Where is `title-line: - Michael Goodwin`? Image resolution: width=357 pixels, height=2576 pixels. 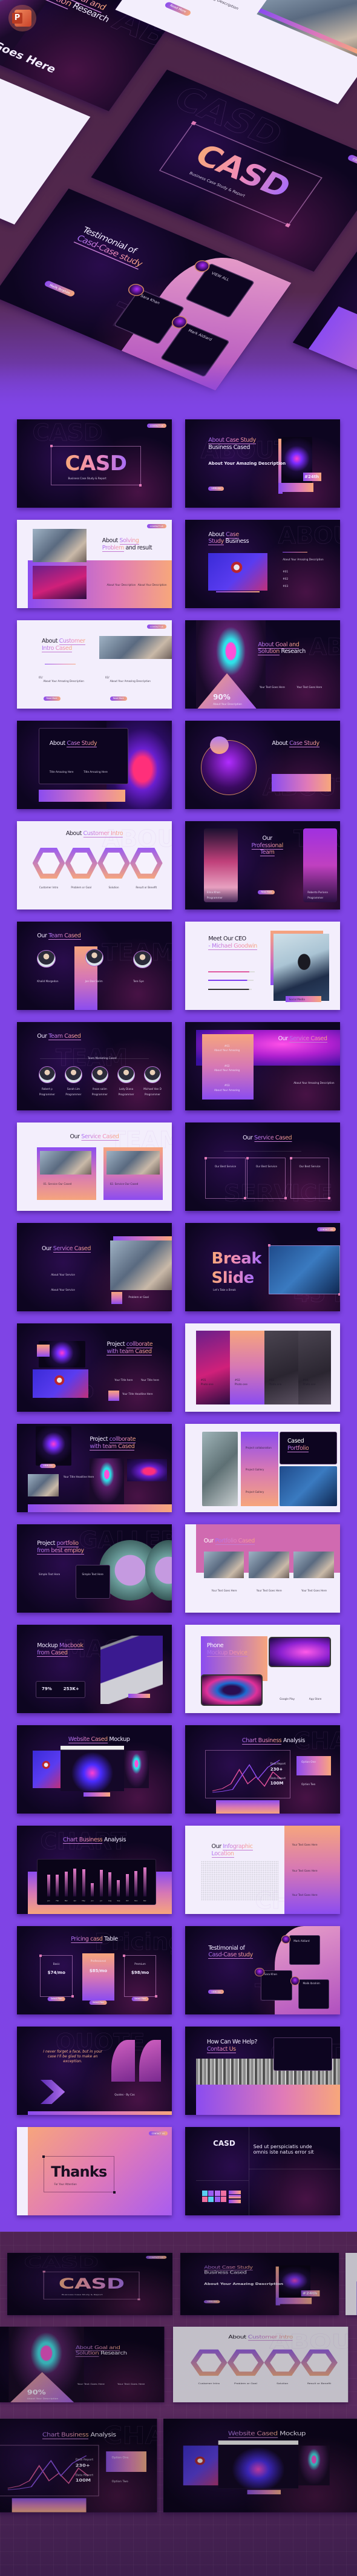 title-line: - Michael Goodwin is located at coordinates (232, 946).